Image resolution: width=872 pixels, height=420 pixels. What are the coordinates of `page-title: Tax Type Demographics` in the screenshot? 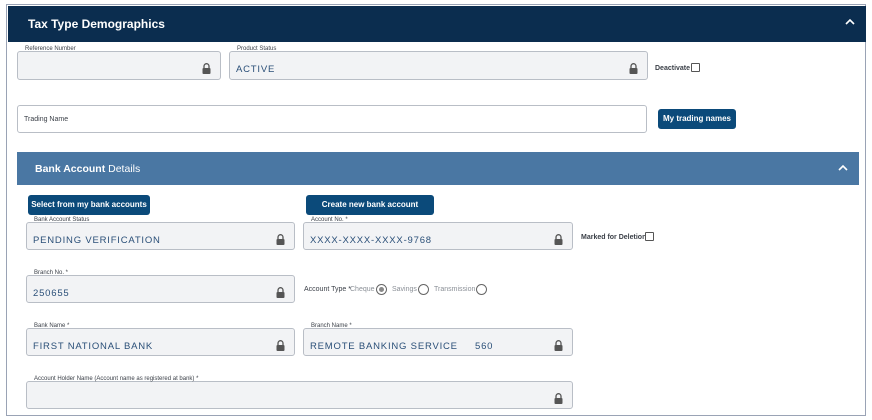 It's located at (96, 24).